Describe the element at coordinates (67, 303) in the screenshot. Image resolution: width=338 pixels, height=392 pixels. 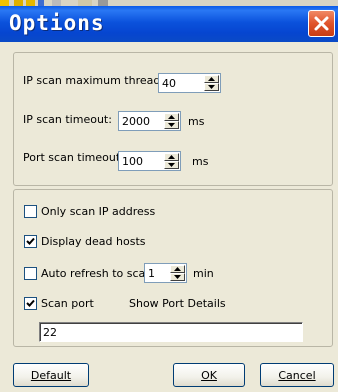
I see `scan-port-label: Scan port` at that location.